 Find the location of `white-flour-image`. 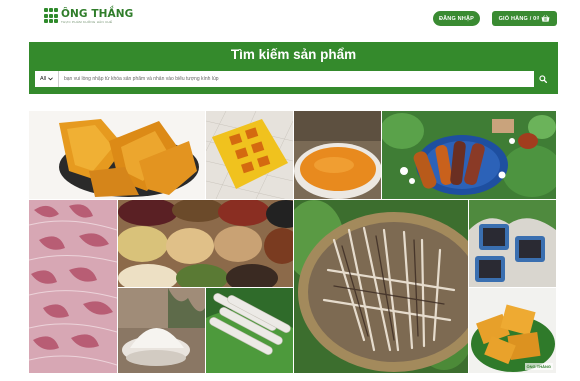

white-flour-image is located at coordinates (161, 330).